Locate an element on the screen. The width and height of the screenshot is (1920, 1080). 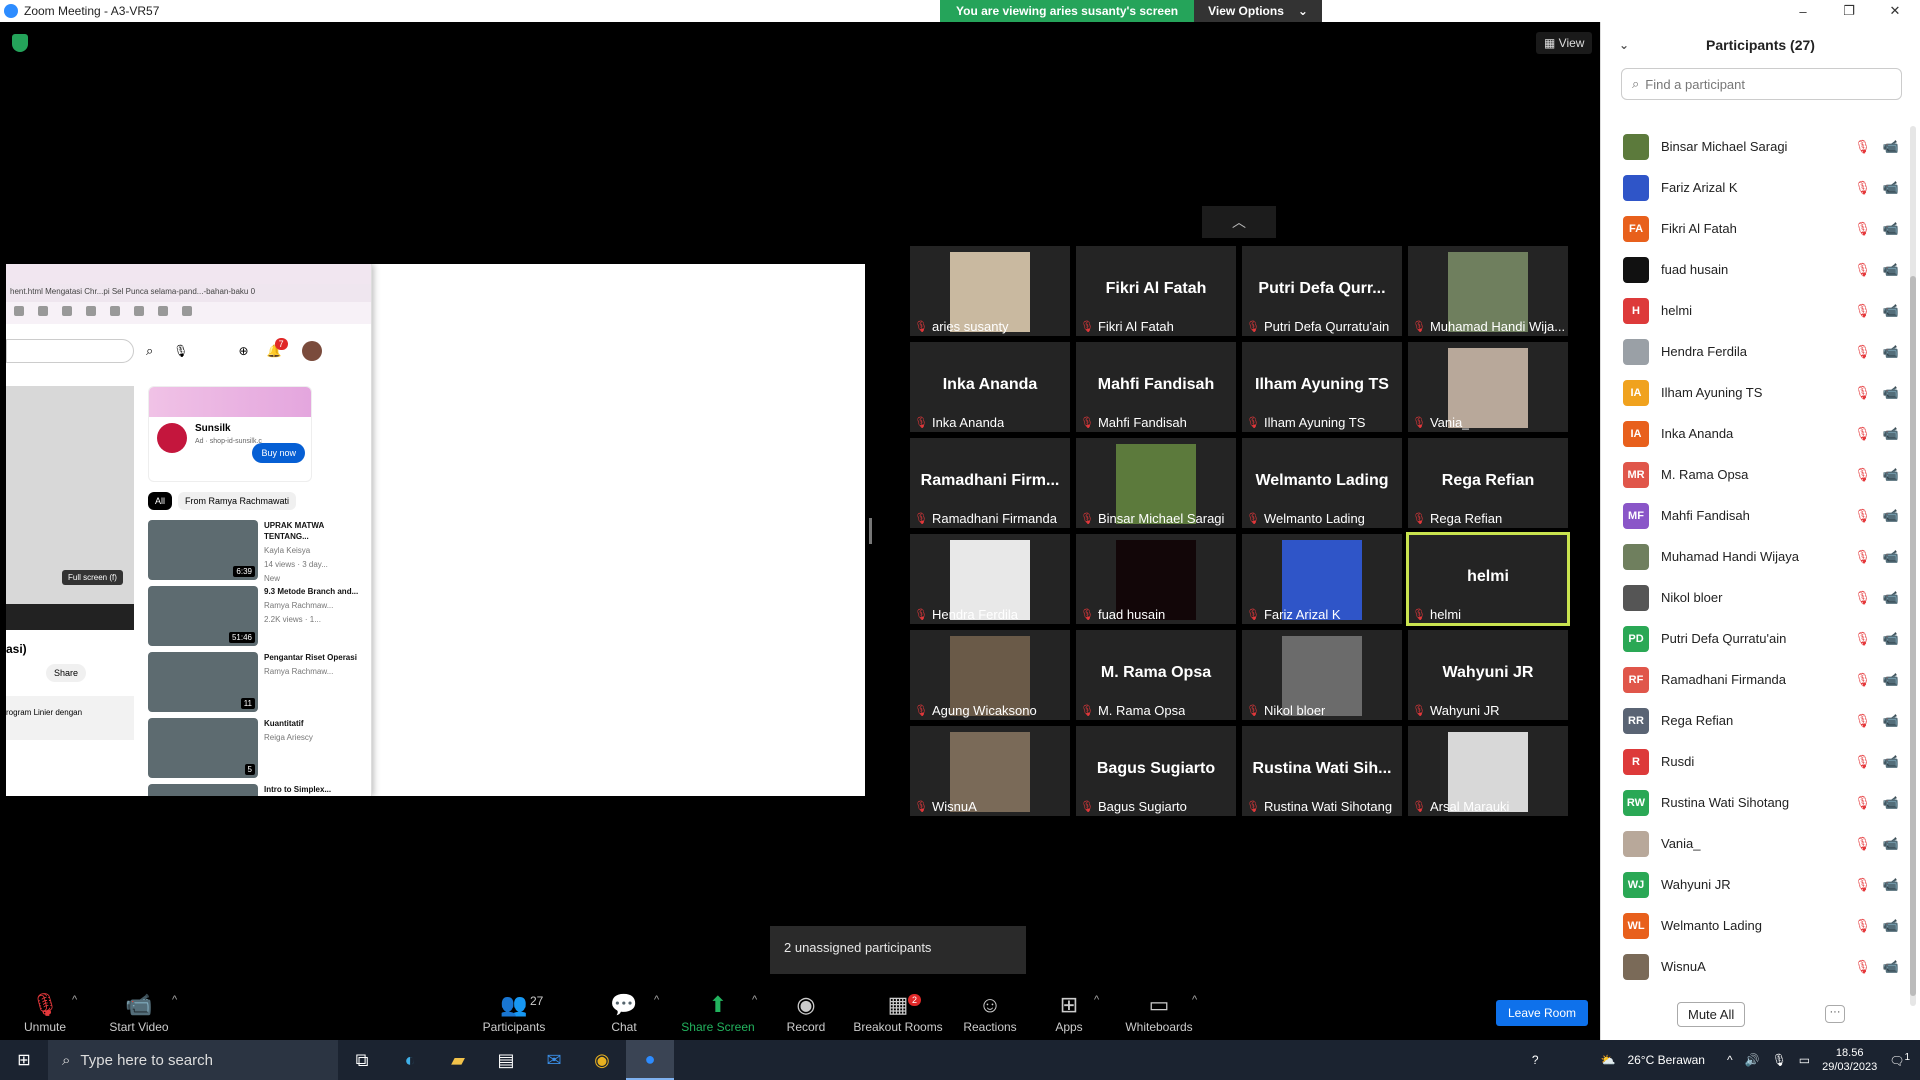
avatar: PD is located at coordinates (1636, 638).